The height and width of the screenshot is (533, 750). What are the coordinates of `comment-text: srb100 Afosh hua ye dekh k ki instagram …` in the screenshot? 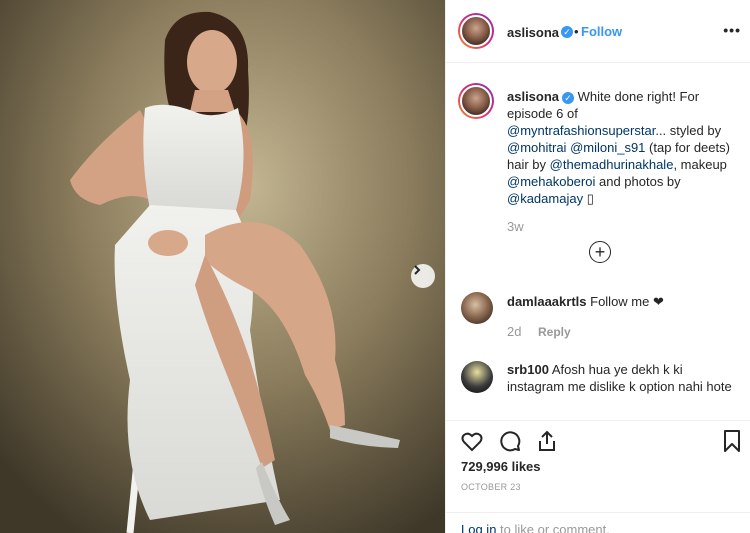 It's located at (623, 378).